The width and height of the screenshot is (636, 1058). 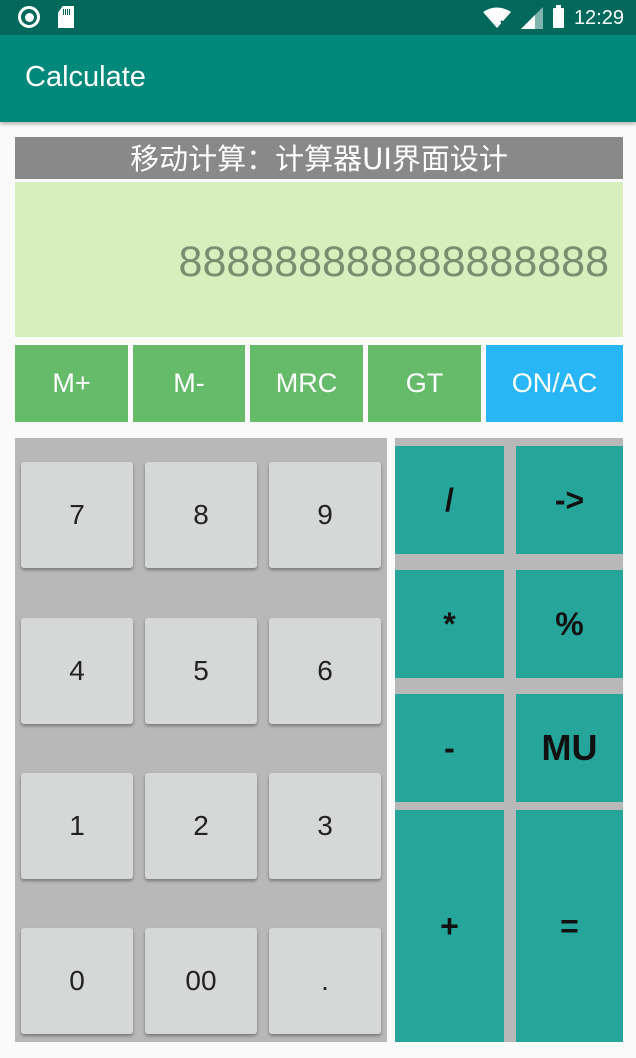 I want to click on app-title: Calculate, so click(x=85, y=77).